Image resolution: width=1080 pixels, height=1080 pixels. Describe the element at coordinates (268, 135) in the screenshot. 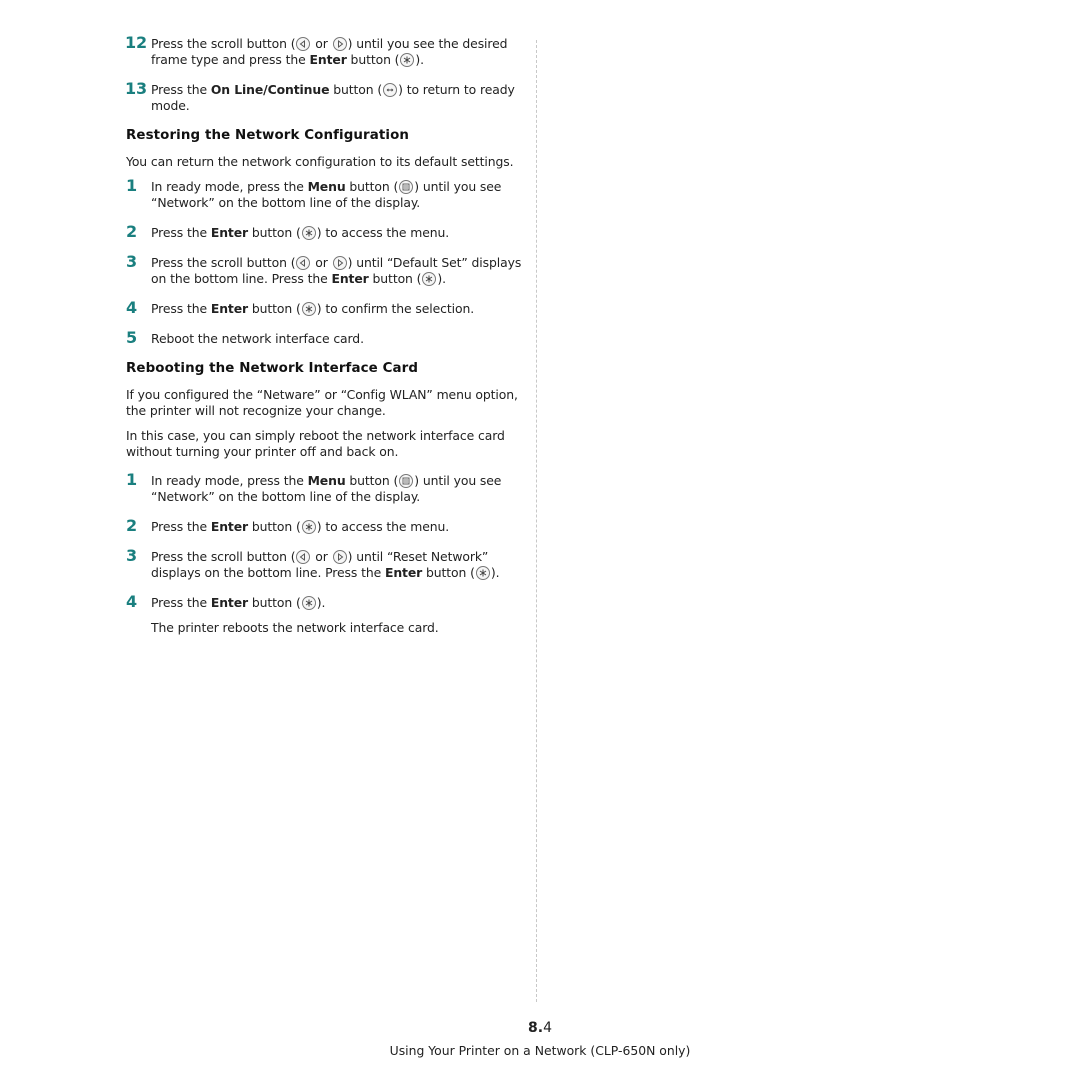

I see `section-heading-restore: Restoring the Network Configuration` at that location.